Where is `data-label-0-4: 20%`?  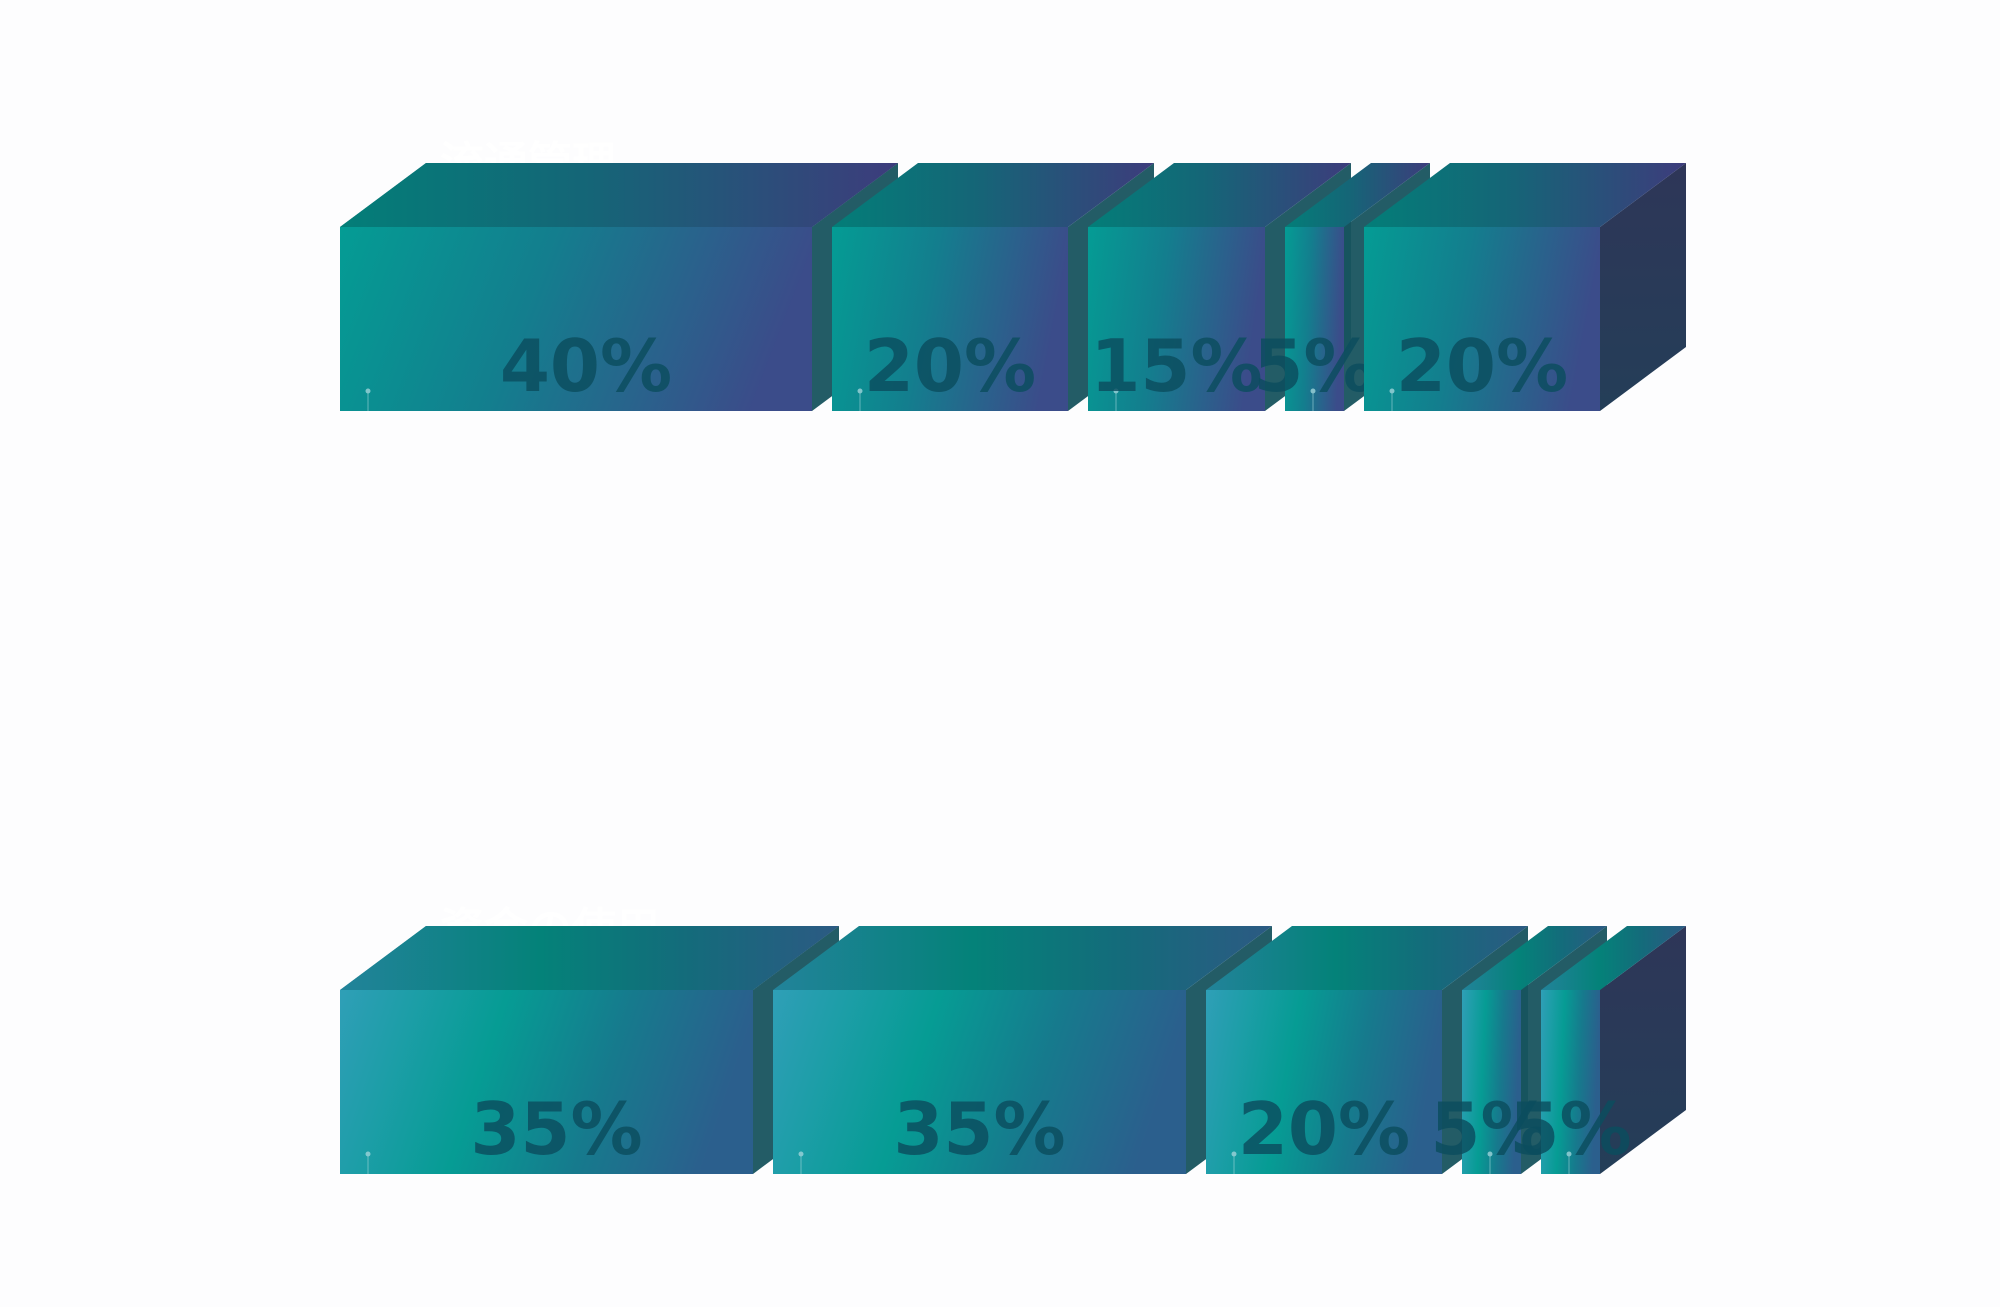 data-label-0-4: 20% is located at coordinates (1482, 366).